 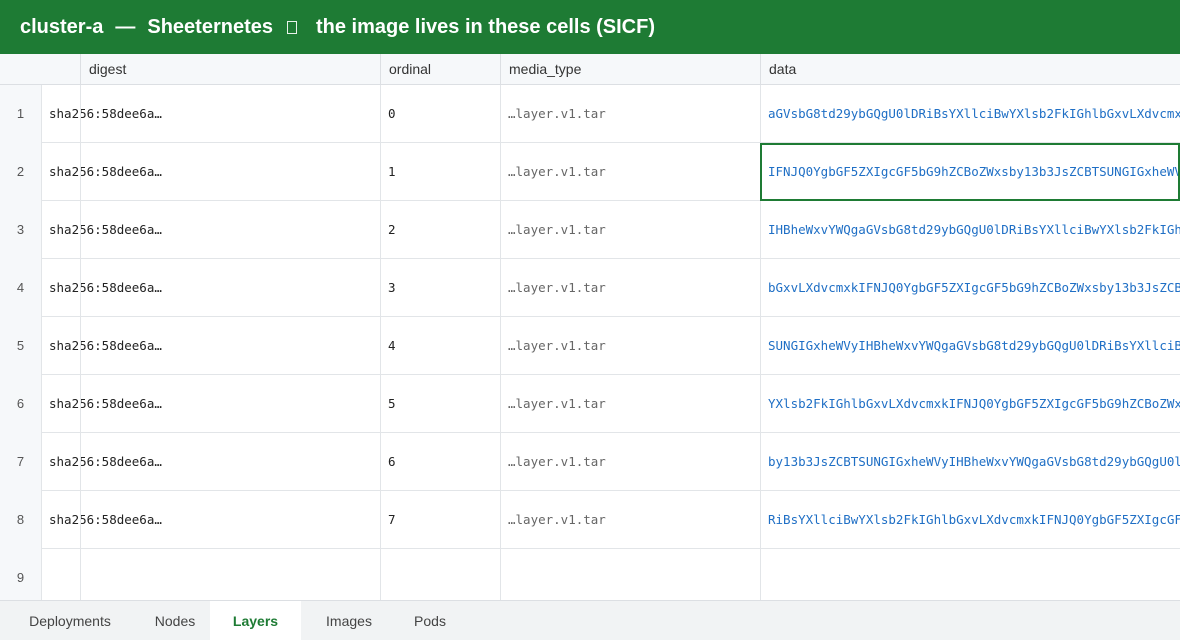 What do you see at coordinates (70, 620) in the screenshot?
I see `tab-deployments: Deployments` at bounding box center [70, 620].